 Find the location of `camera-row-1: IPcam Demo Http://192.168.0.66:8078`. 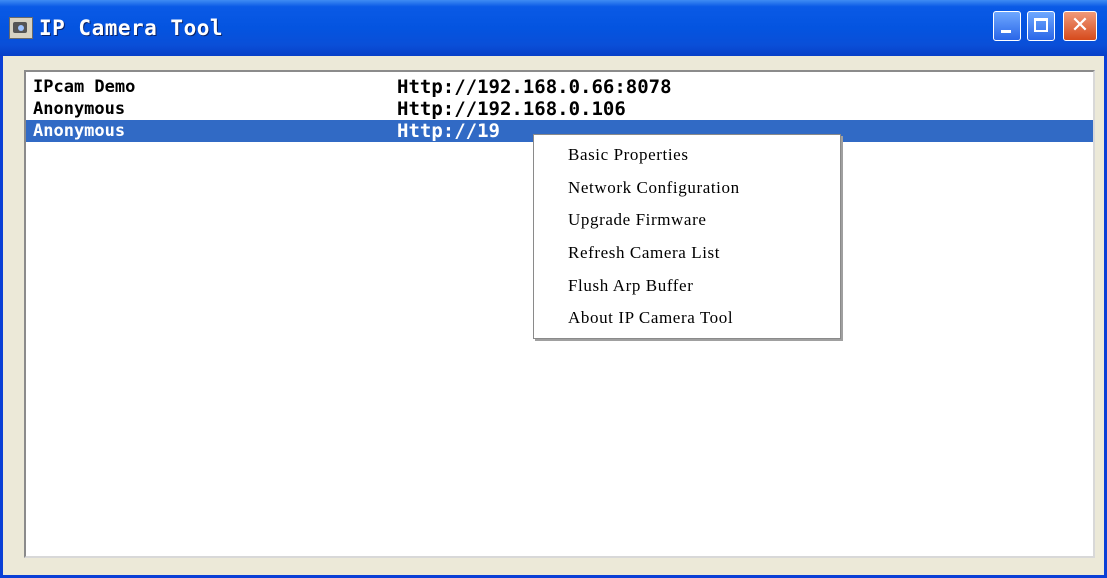

camera-row-1: IPcam Demo Http://192.168.0.66:8078 is located at coordinates (559, 87).